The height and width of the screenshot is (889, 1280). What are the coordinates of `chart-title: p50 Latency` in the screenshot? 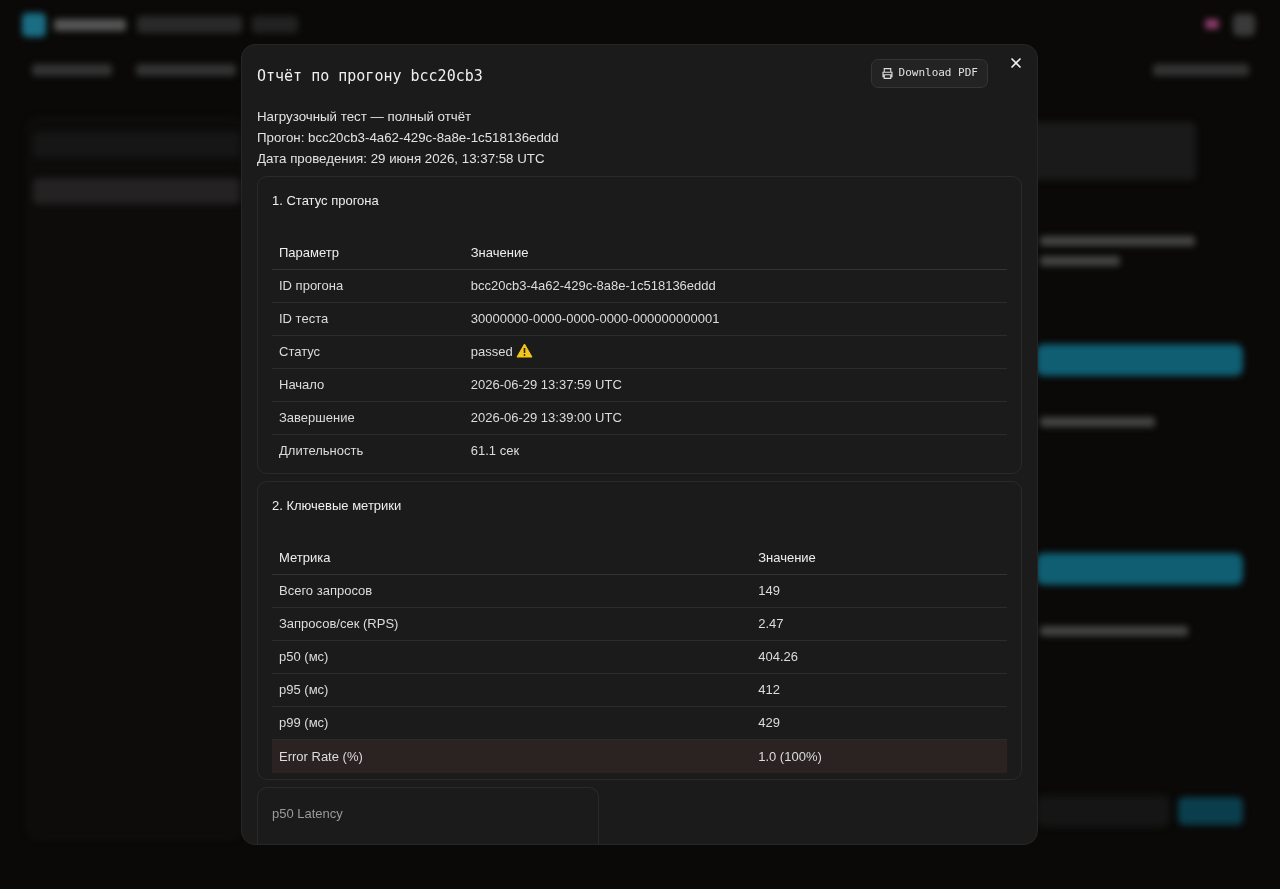 It's located at (308, 813).